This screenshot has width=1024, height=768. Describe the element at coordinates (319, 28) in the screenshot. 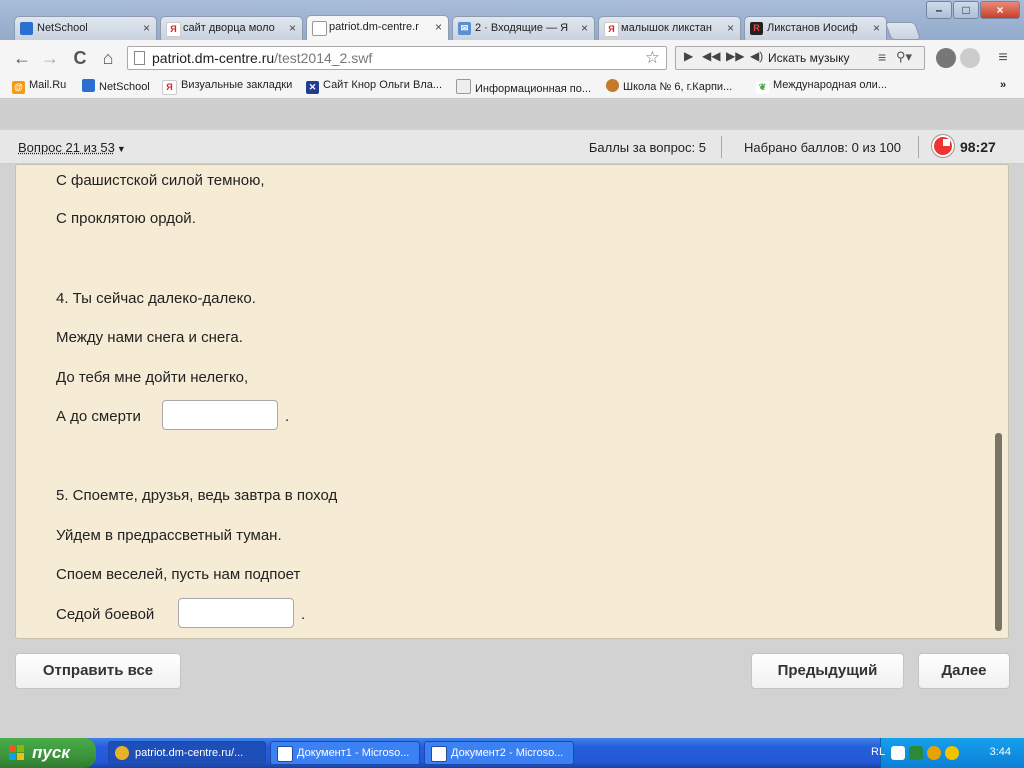

I see `page-favicon-icon` at that location.